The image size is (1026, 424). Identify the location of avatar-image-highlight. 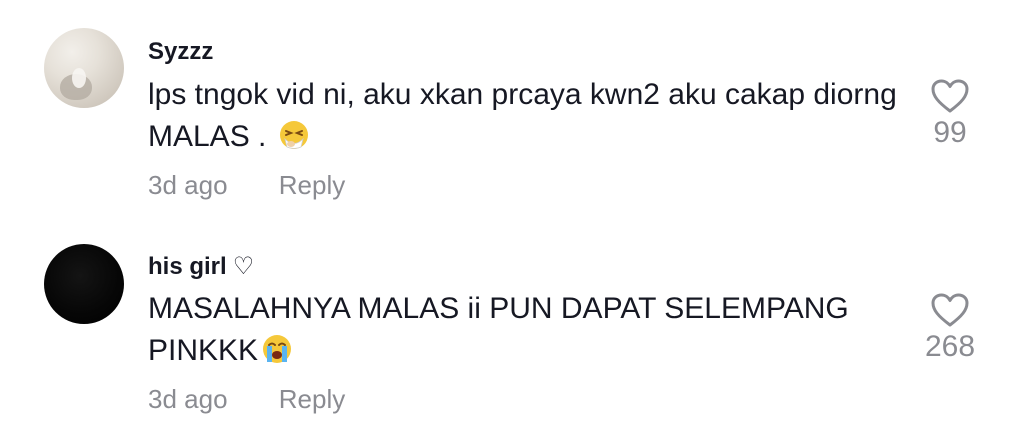
(79, 78).